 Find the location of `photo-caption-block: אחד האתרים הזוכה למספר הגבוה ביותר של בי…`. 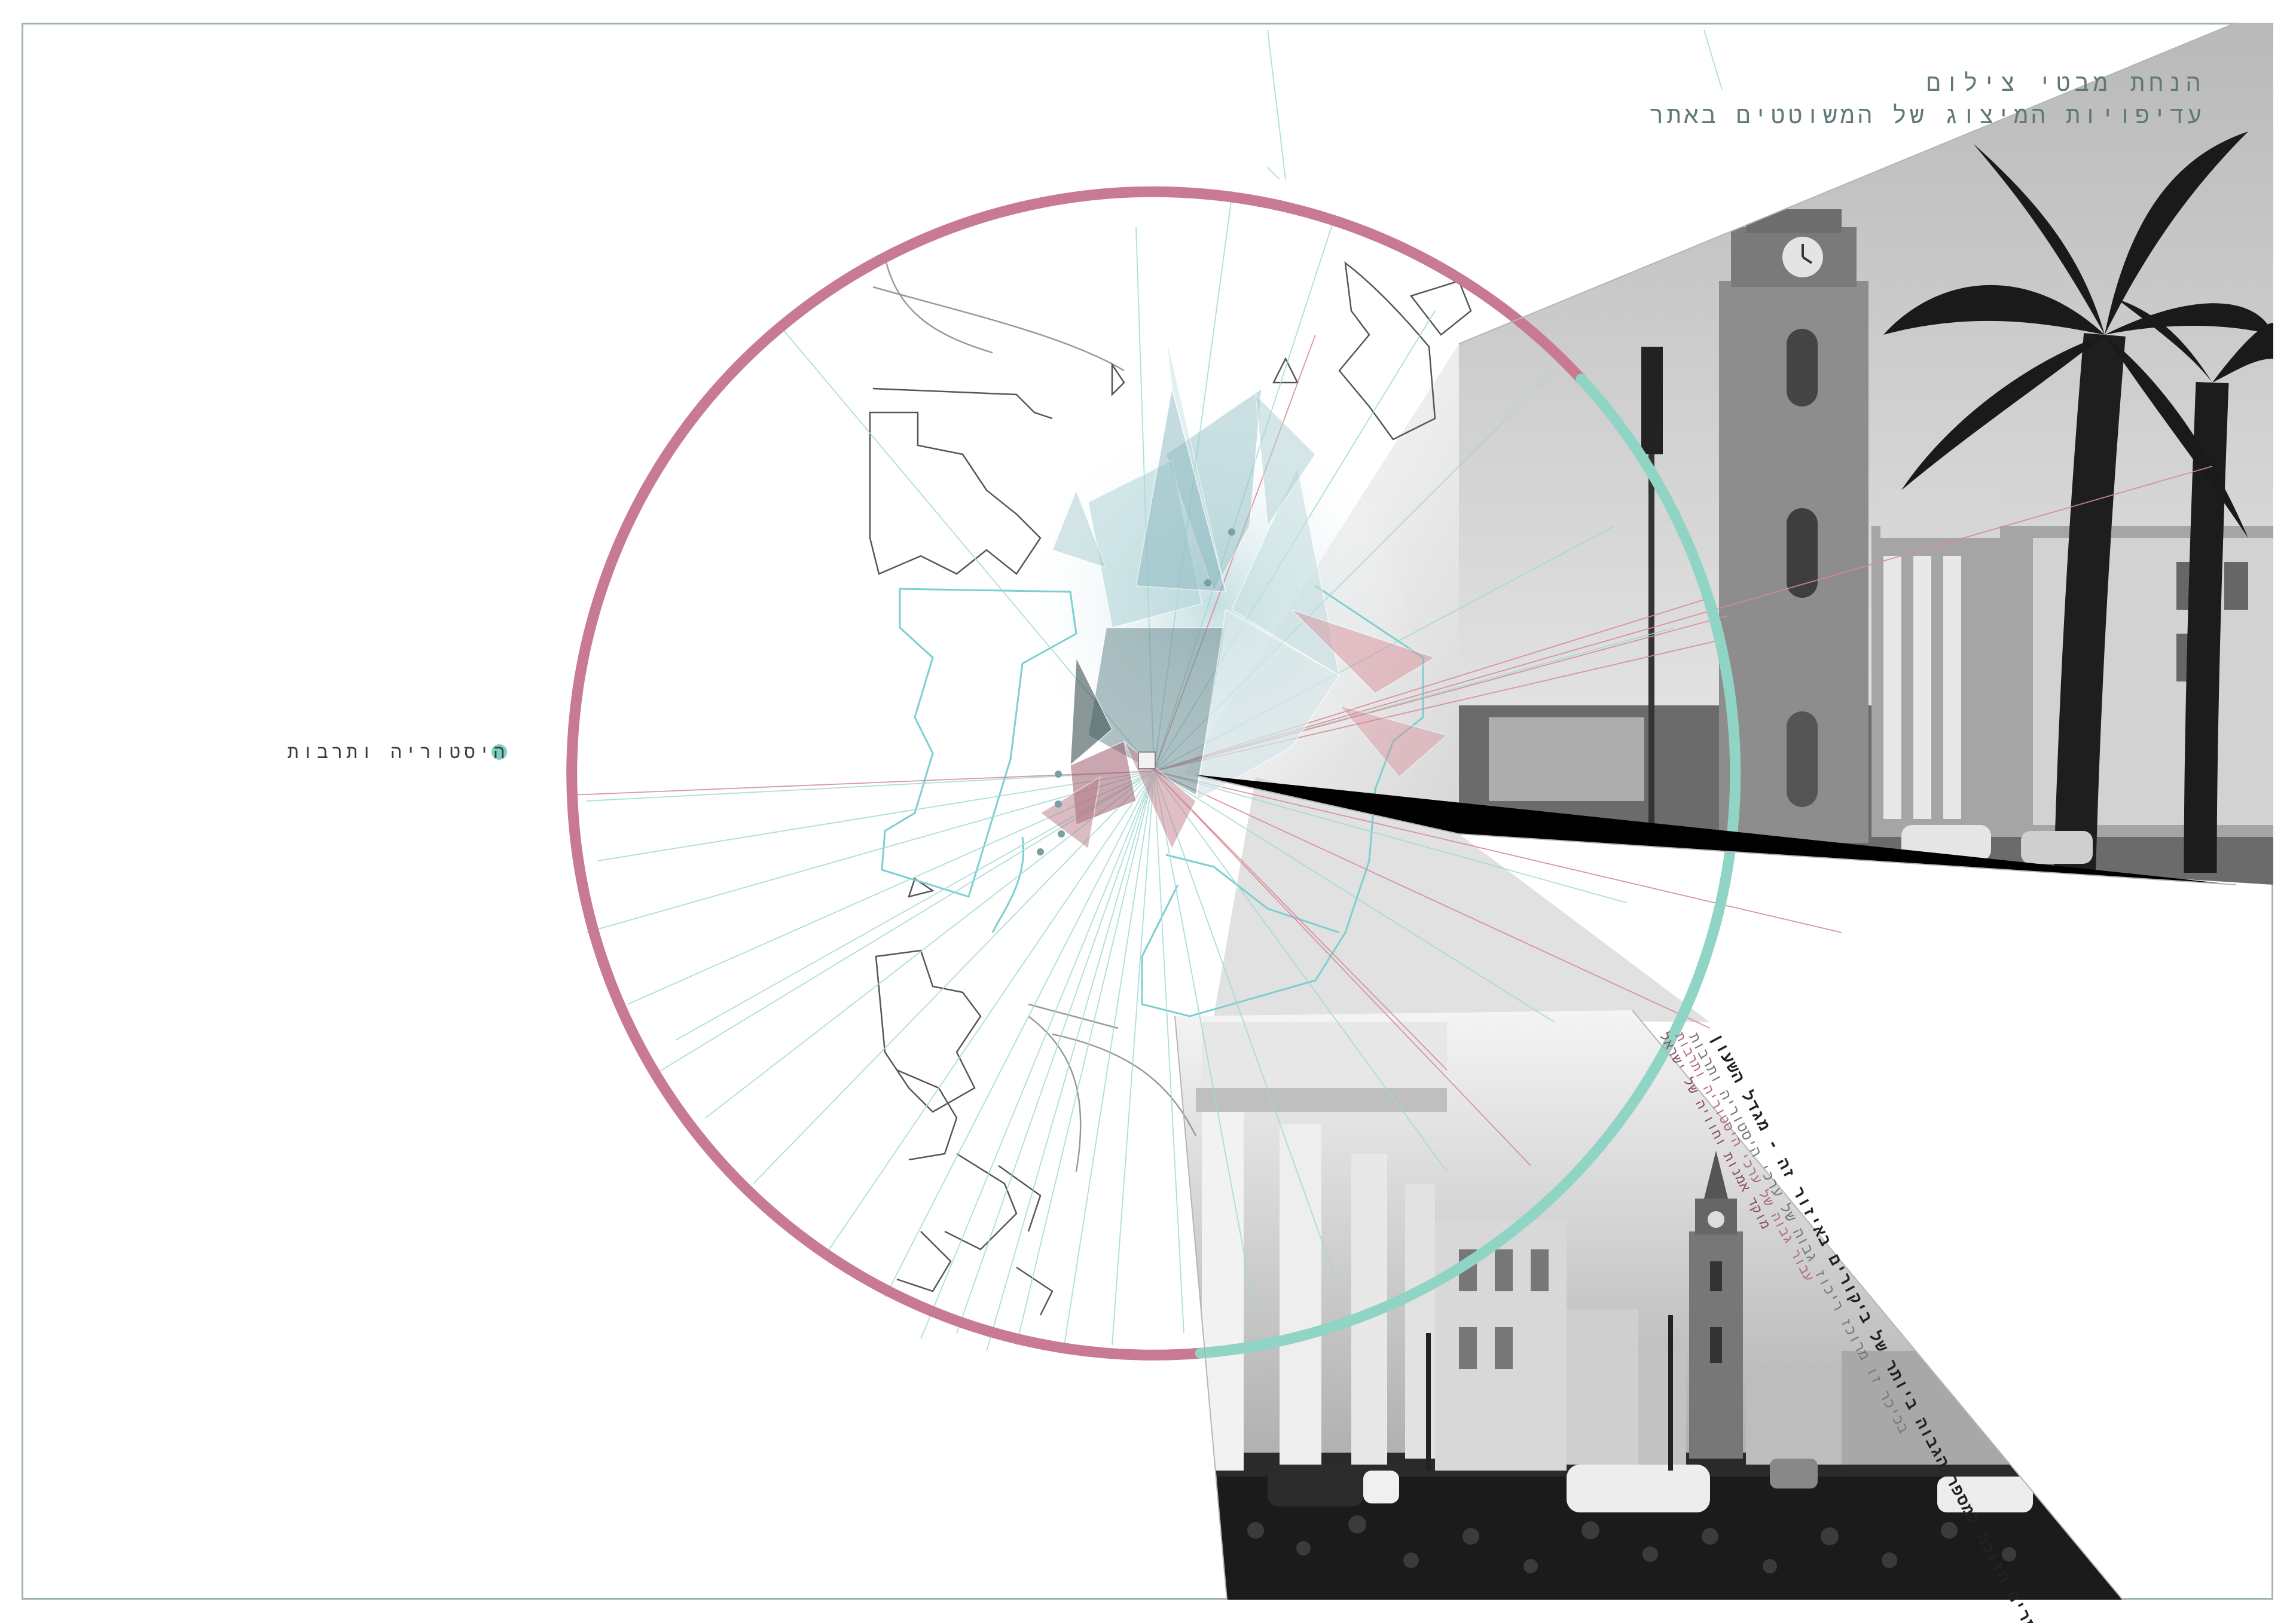

photo-caption-block: אחד האתרים הזוכה למספר הגבוה ביותר של בי… is located at coordinates (1976, 1326).